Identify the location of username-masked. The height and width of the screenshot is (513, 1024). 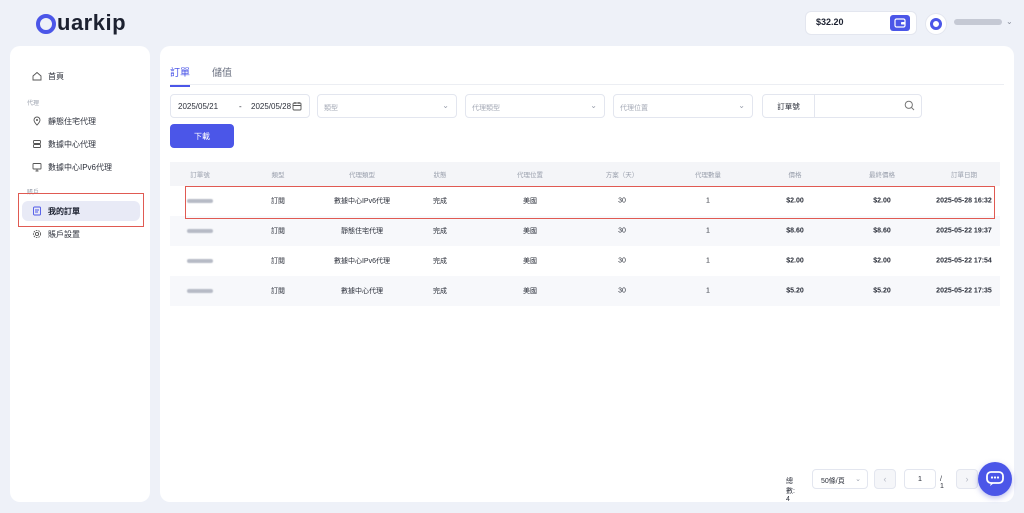
(978, 22).